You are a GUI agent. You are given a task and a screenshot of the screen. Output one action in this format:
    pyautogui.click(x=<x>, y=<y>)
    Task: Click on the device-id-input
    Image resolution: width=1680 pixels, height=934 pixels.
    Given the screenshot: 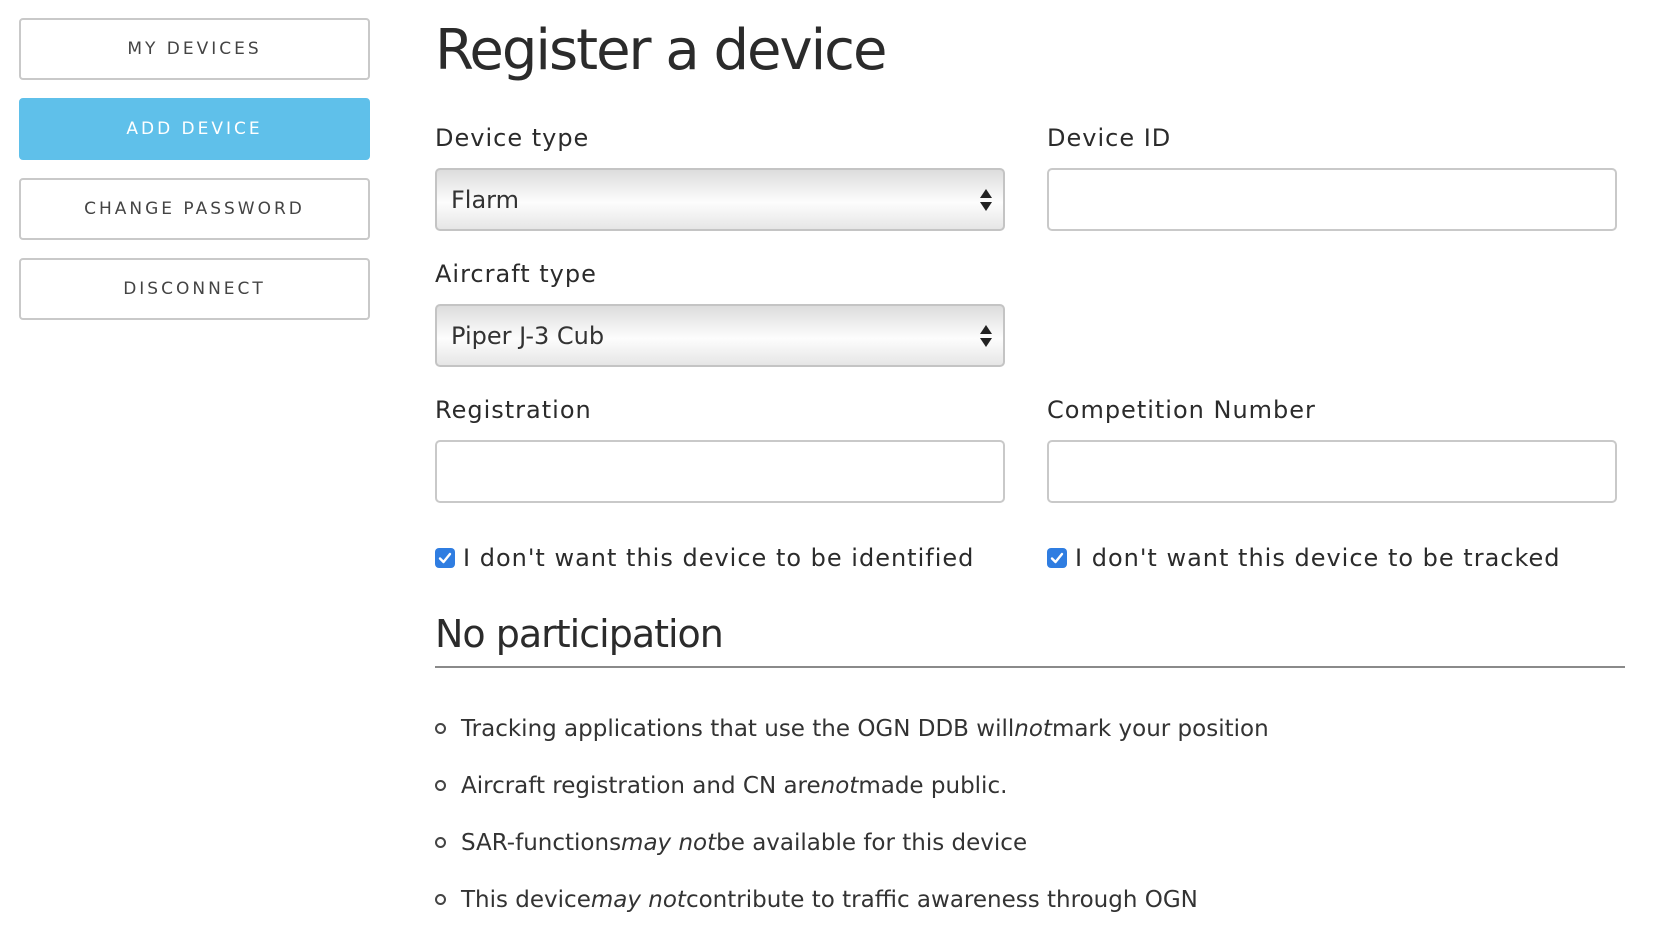 What is the action you would take?
    pyautogui.click(x=1332, y=199)
    